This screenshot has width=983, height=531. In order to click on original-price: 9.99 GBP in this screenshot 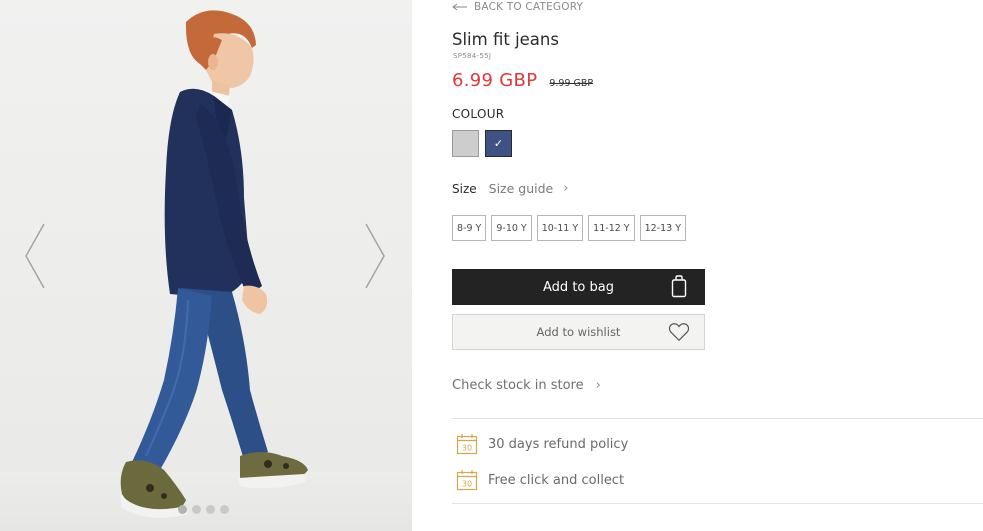, I will do `click(571, 83)`.